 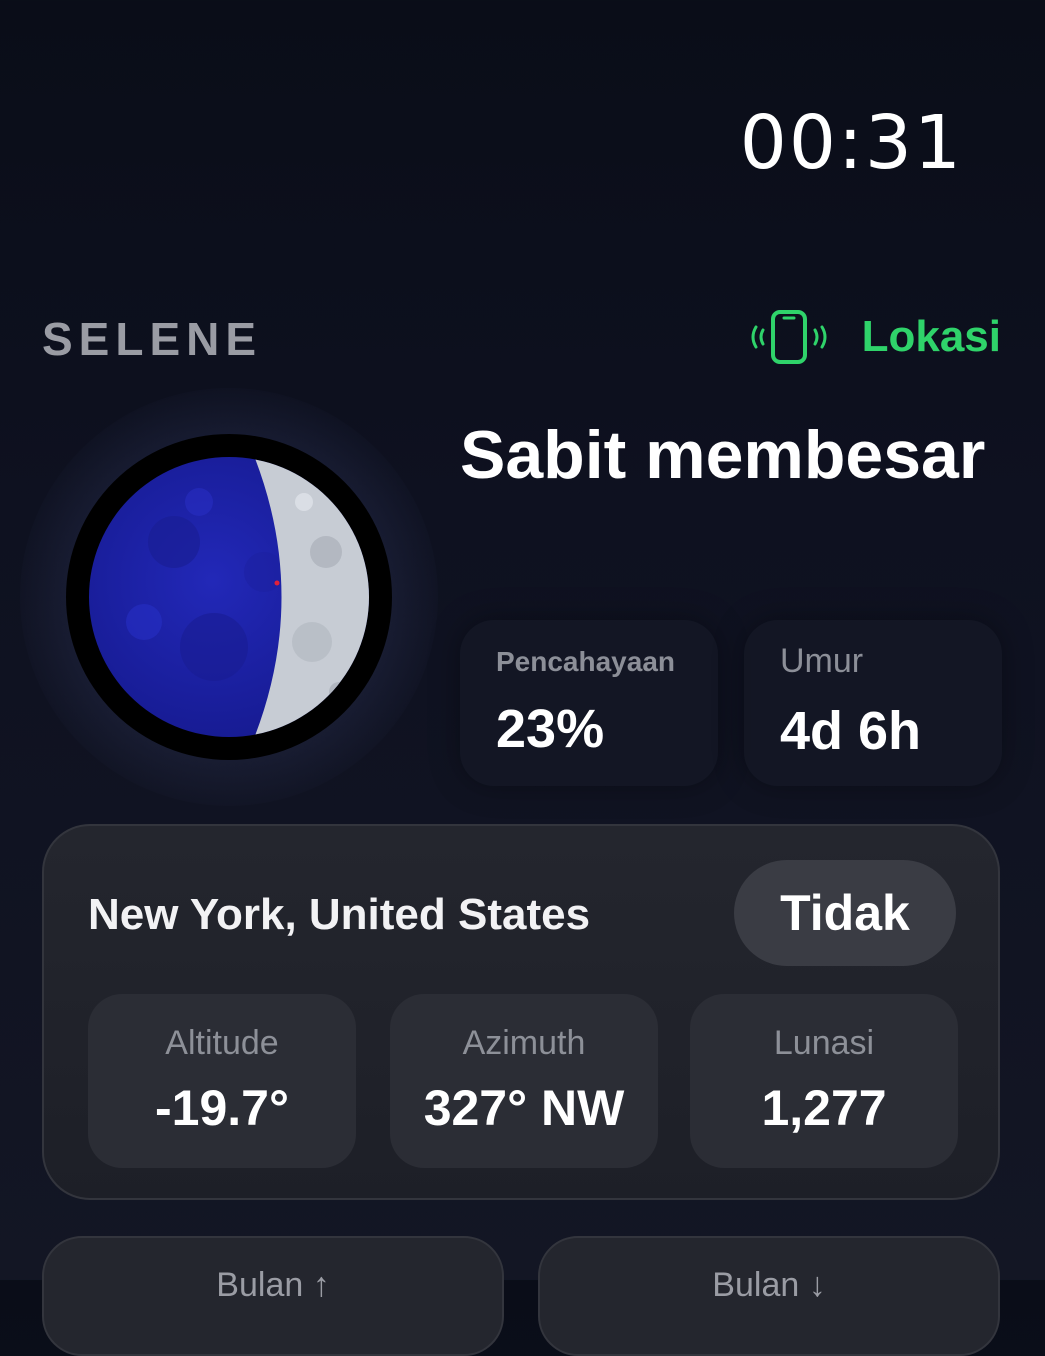 I want to click on location-city: New York, United States, so click(x=339, y=914).